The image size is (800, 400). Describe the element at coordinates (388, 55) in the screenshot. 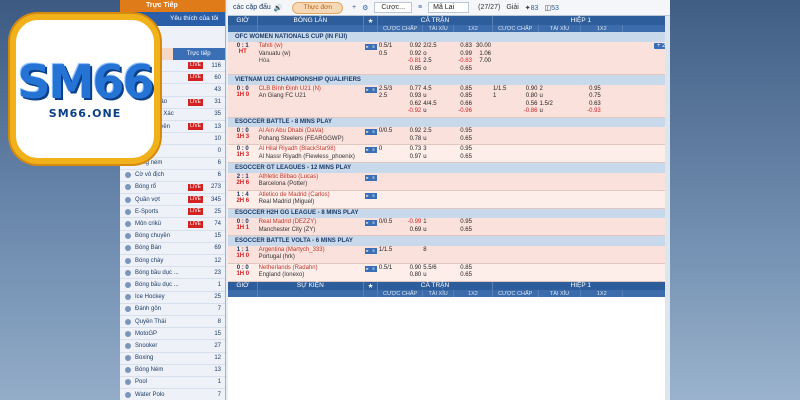

I see `odds-value: 0.5` at that location.